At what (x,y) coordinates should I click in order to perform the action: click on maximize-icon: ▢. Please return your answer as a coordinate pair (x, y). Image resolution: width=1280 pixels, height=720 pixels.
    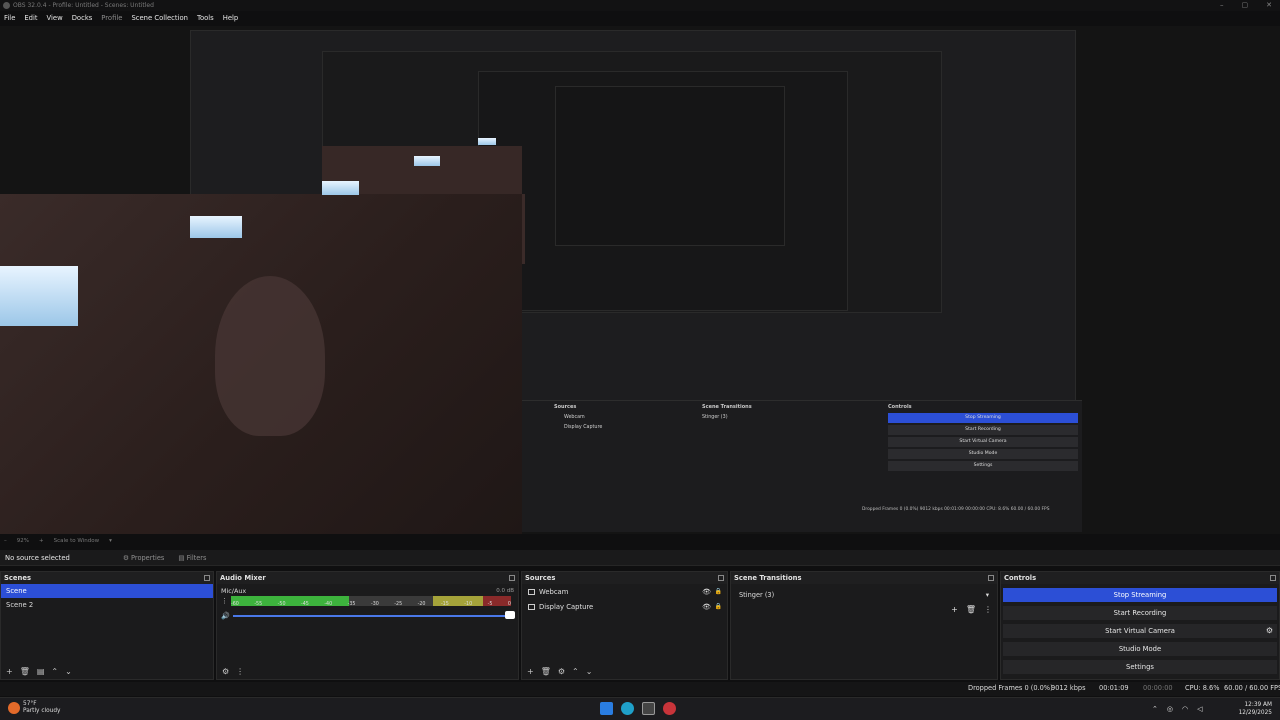
    Looking at the image, I should click on (1245, 5).